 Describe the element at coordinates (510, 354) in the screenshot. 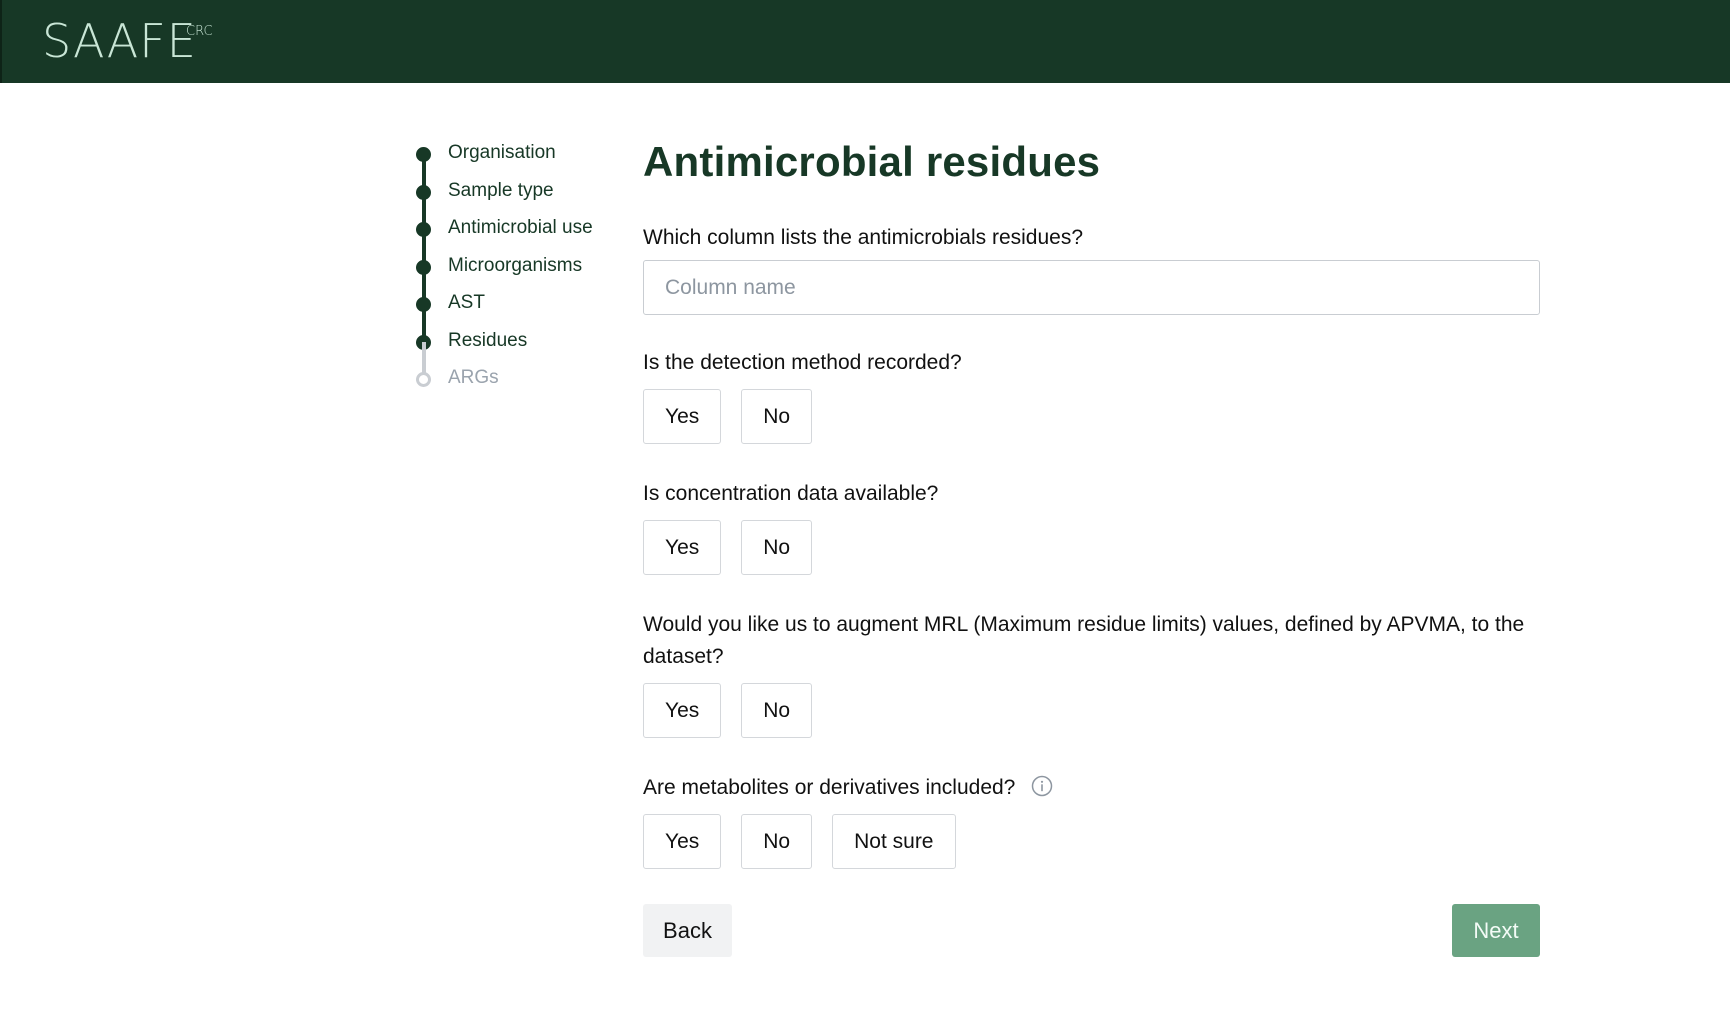

I see `step-residues: Residues` at that location.